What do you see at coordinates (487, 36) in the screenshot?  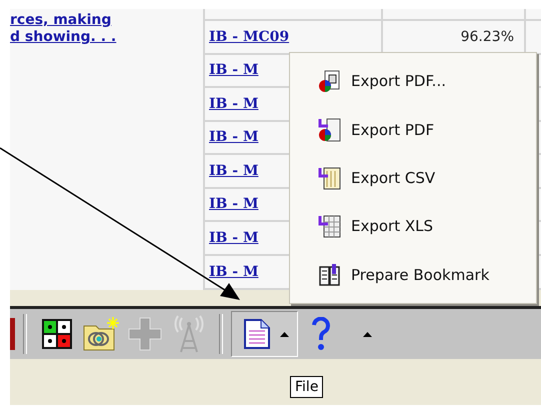 I see `percentage-text: 96.23%` at bounding box center [487, 36].